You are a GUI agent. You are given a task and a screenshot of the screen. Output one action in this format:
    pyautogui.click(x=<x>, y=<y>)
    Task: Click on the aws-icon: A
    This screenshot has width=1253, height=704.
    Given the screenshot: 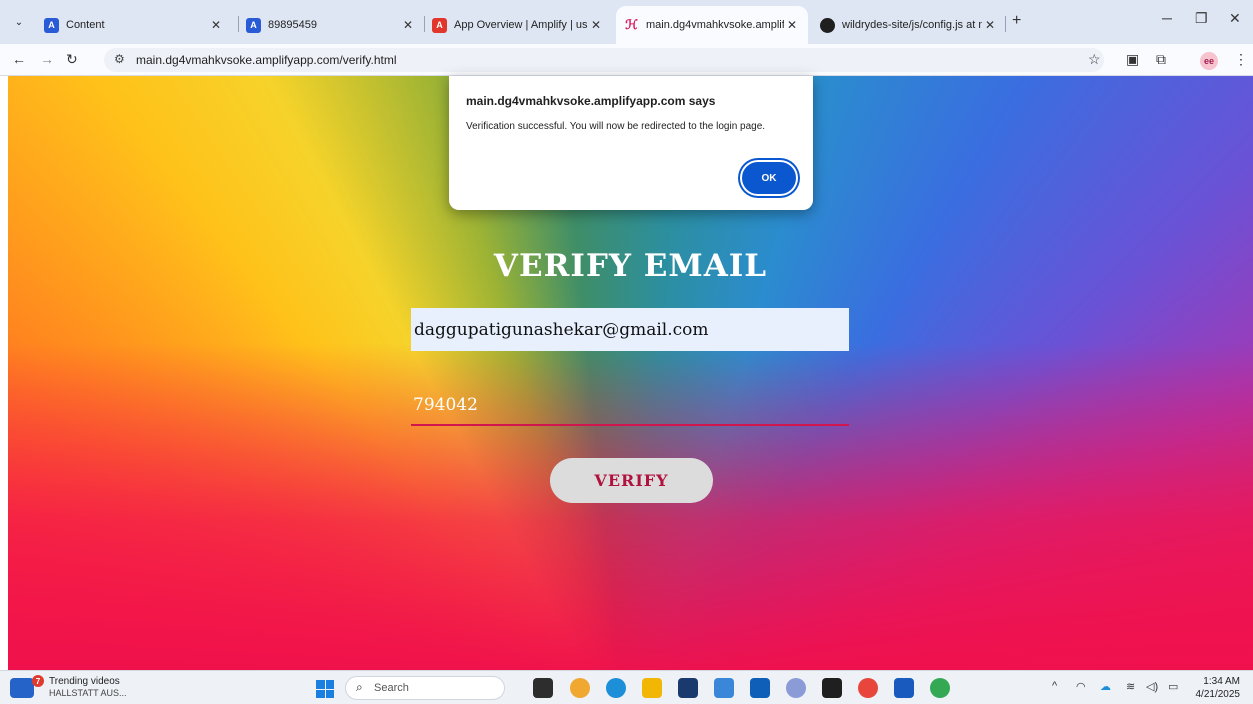 What is the action you would take?
    pyautogui.click(x=439, y=25)
    